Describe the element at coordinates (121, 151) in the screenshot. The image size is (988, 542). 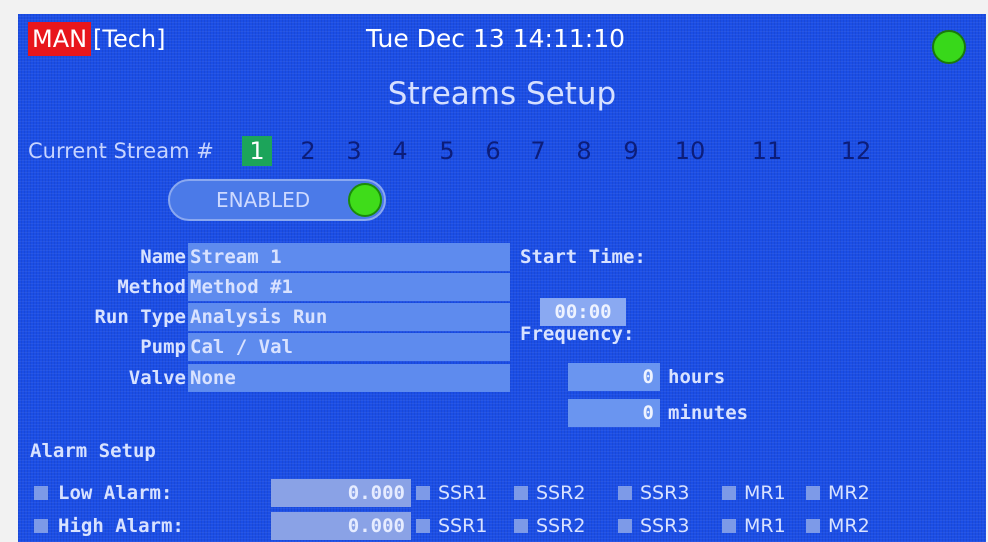
I see `current-stream-label: Current Stream #` at that location.